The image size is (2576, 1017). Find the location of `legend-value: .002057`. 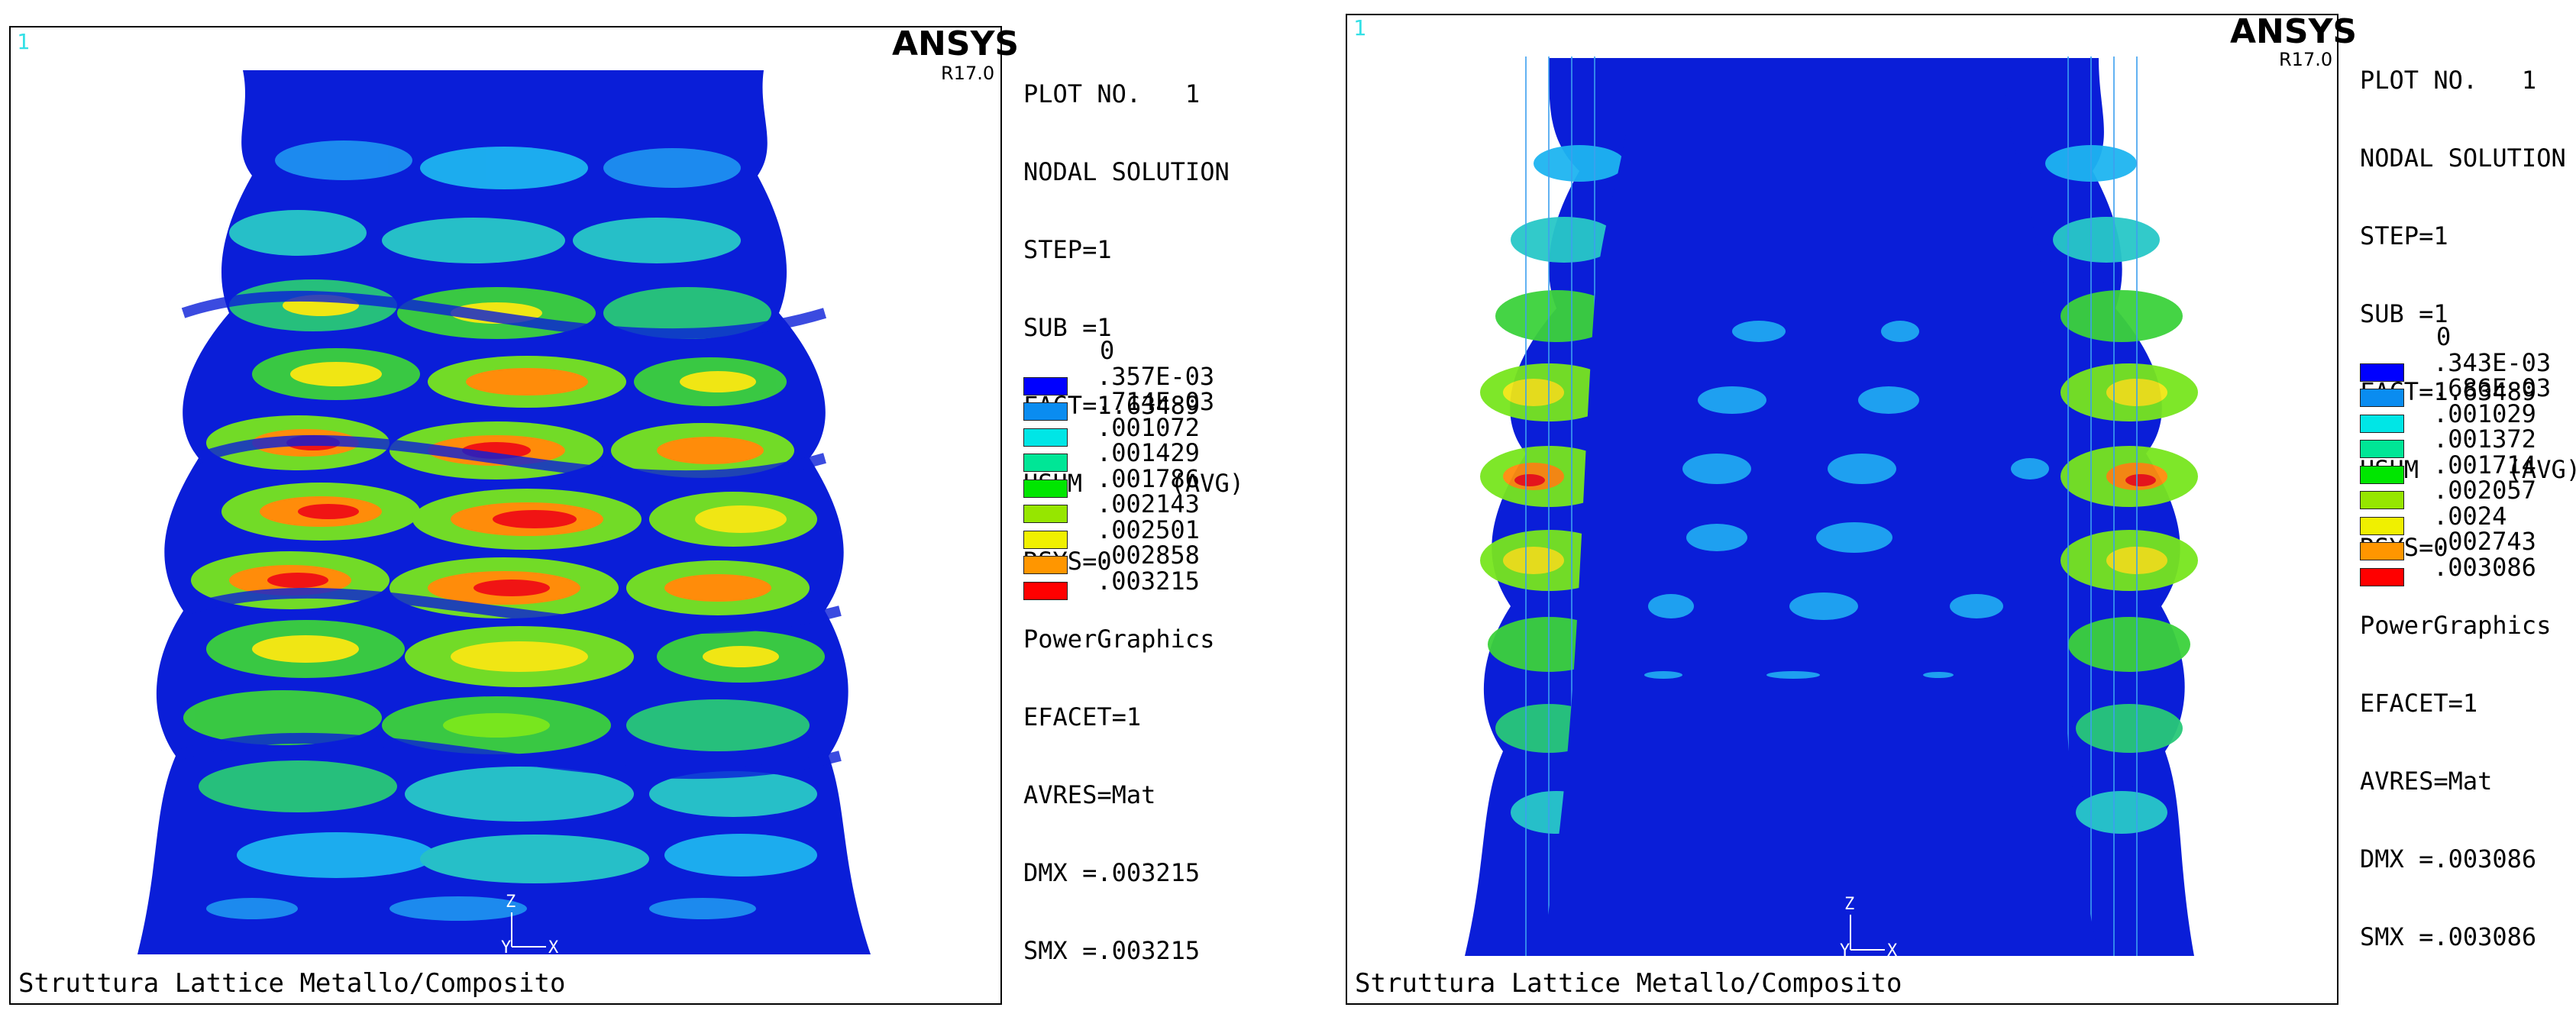

legend-value: .002057 is located at coordinates (2484, 490).